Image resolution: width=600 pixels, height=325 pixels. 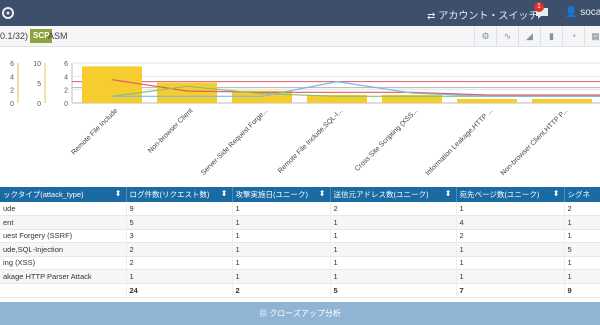 I want to click on user-menu: 👤 socad, so click(x=582, y=12).